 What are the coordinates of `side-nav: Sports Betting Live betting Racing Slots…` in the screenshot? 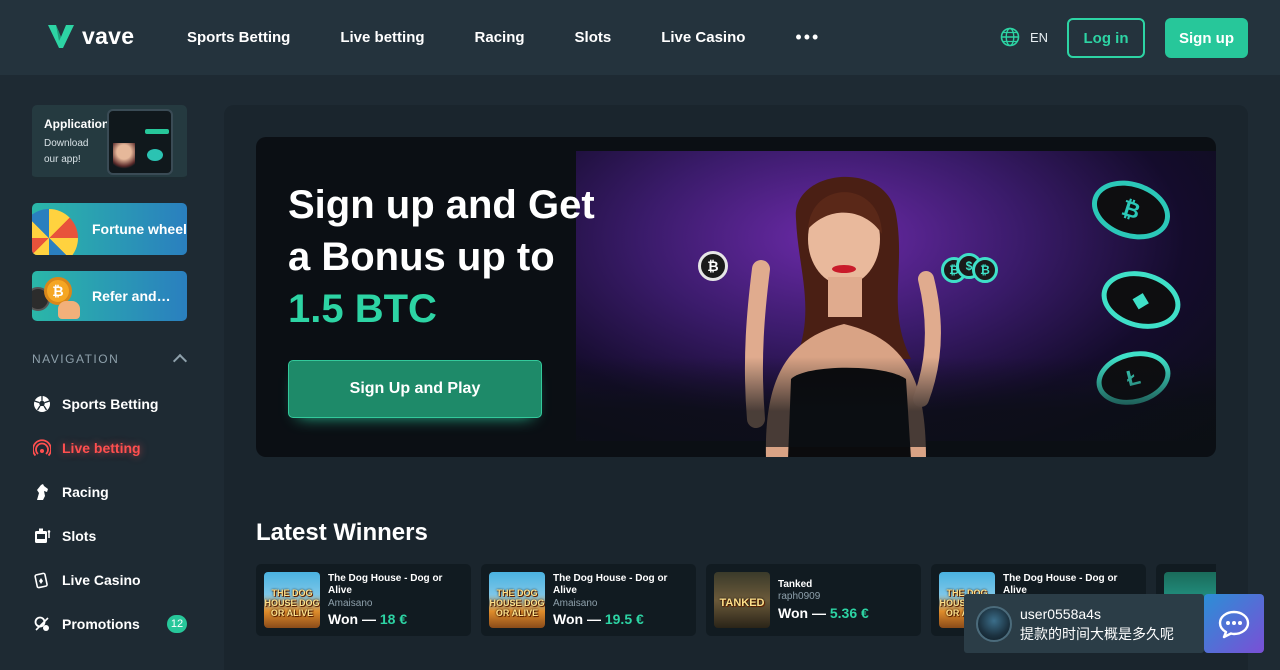 It's located at (109, 514).